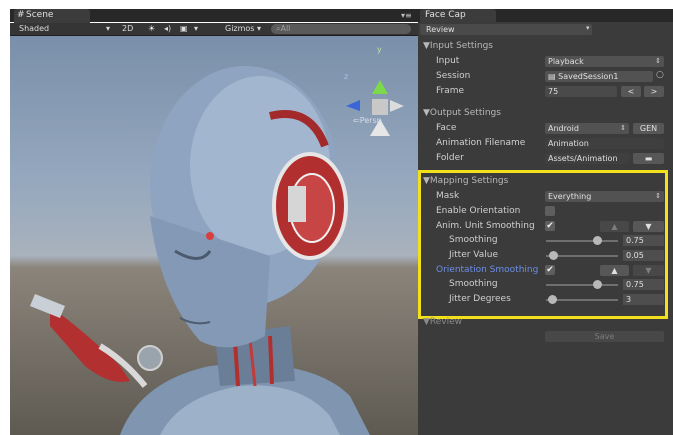  What do you see at coordinates (446, 322) in the screenshot?
I see `review-title: Review` at bounding box center [446, 322].